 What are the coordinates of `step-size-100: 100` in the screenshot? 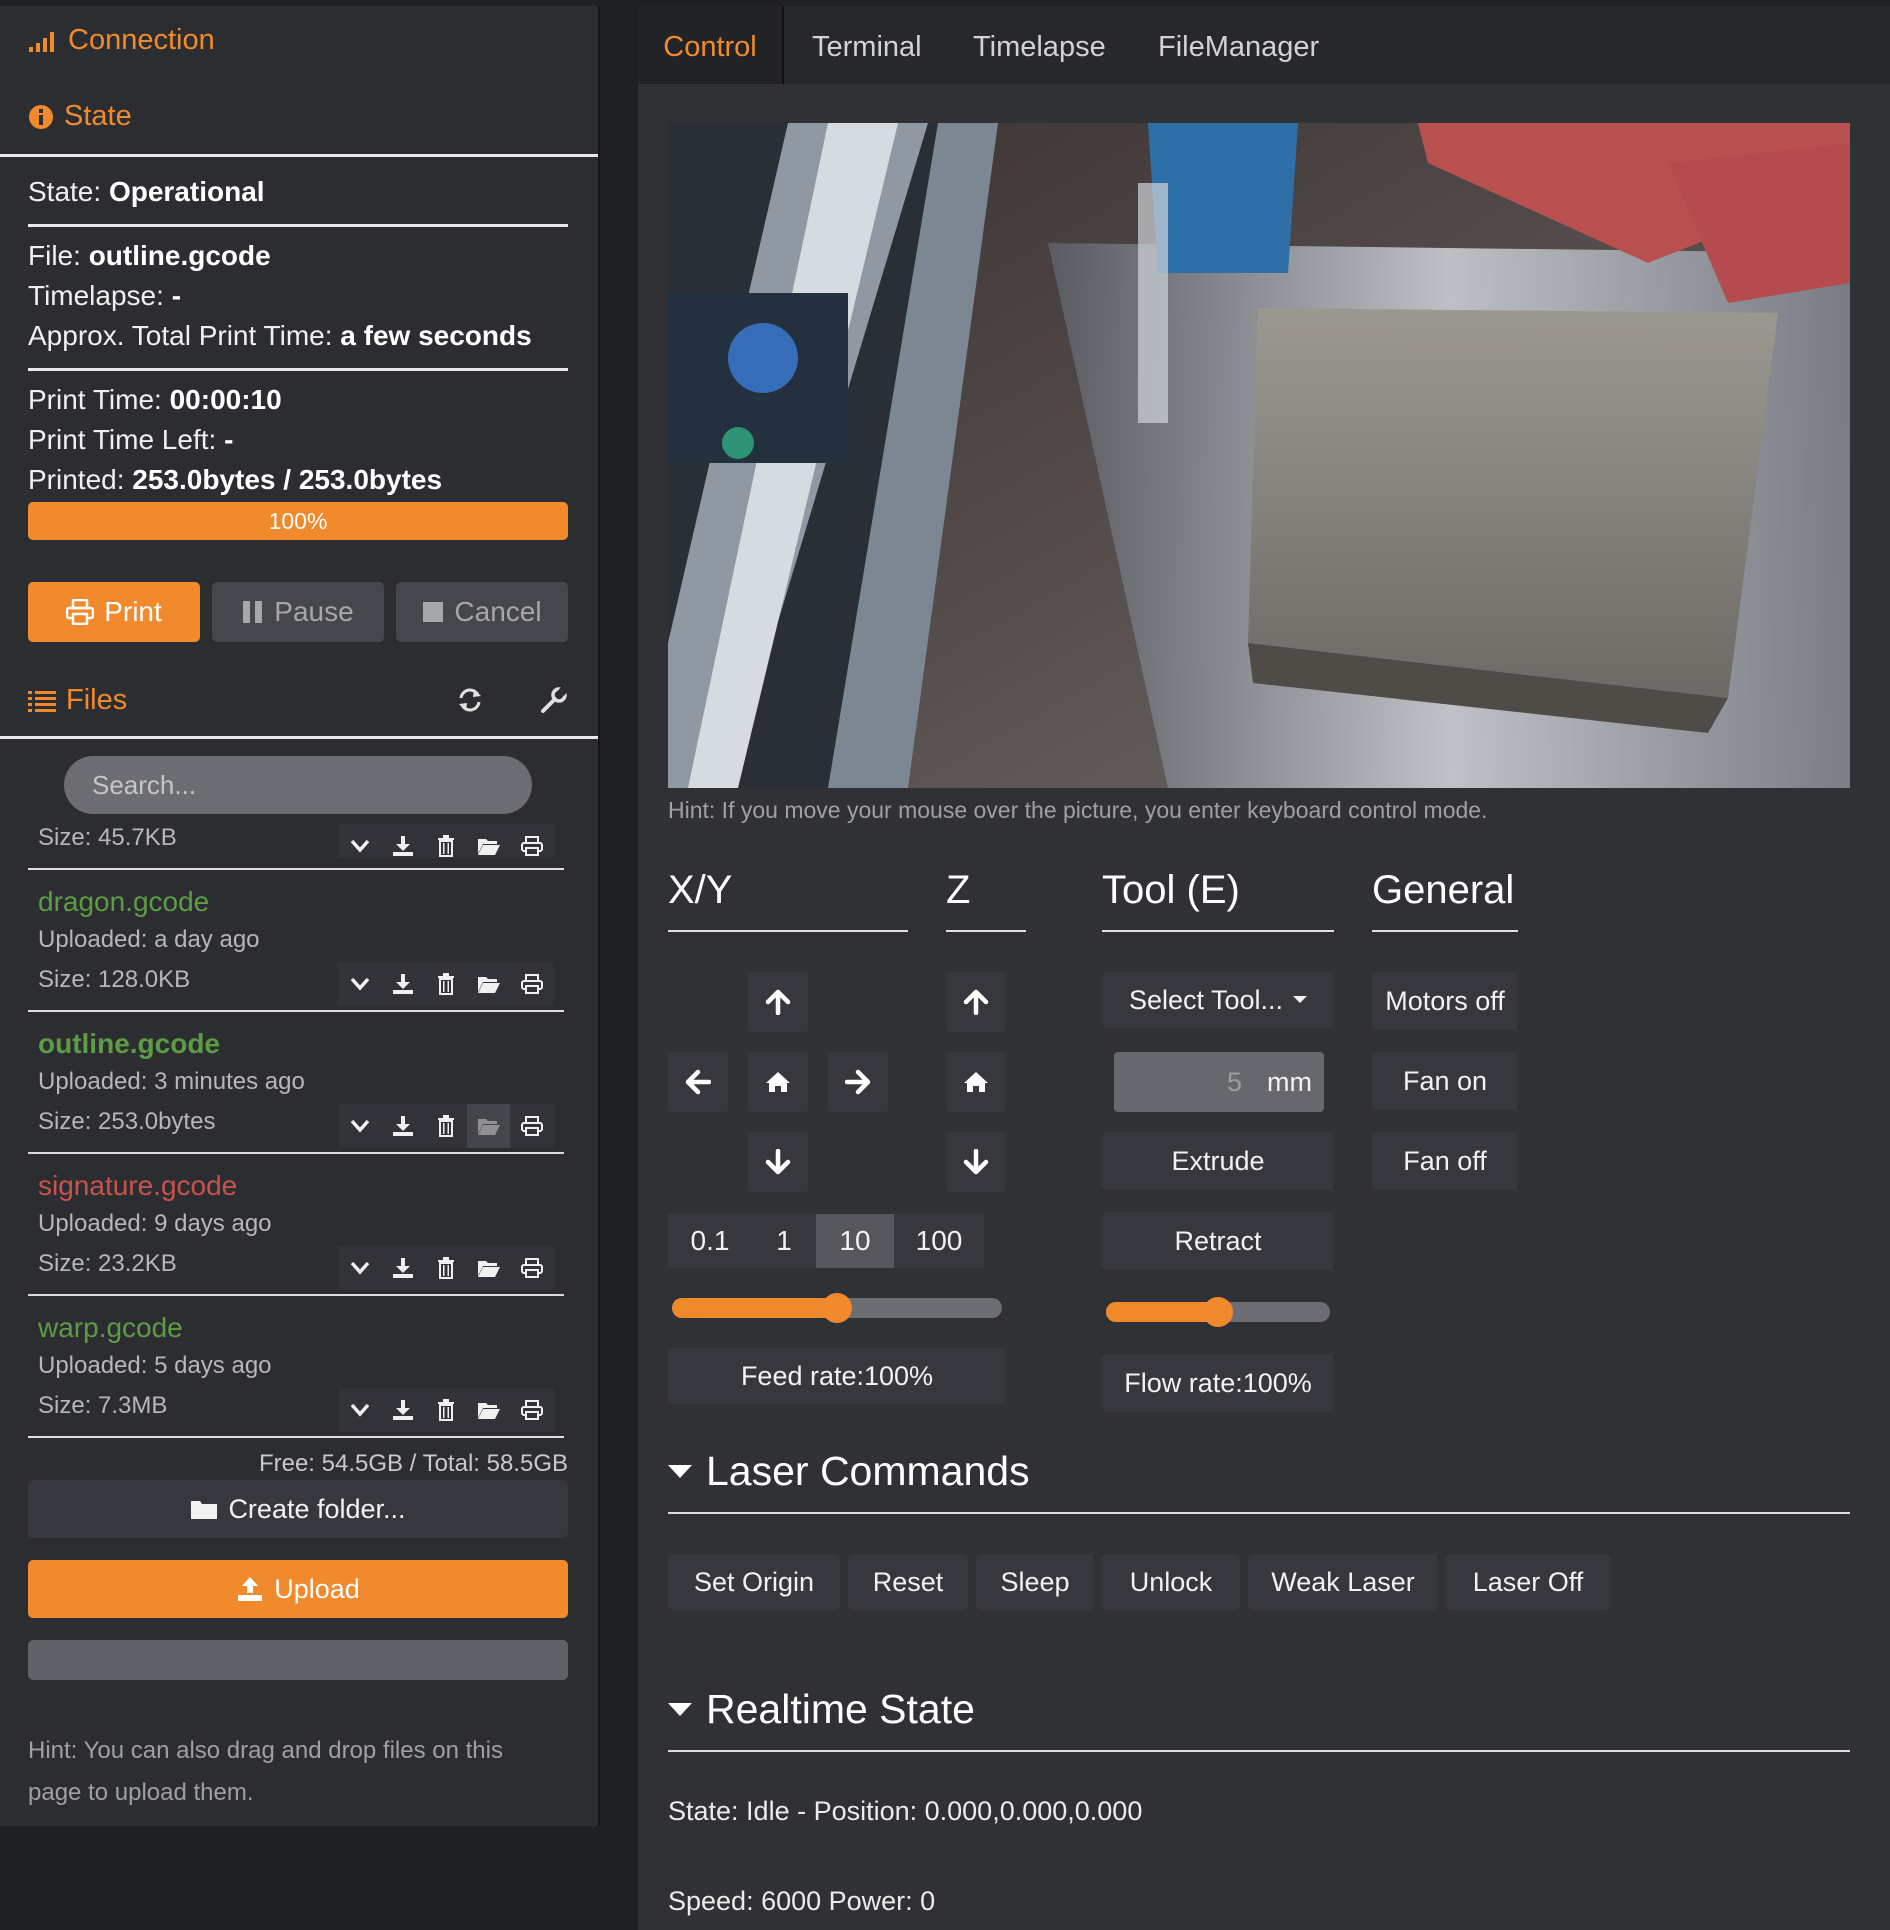 It's located at (939, 1241).